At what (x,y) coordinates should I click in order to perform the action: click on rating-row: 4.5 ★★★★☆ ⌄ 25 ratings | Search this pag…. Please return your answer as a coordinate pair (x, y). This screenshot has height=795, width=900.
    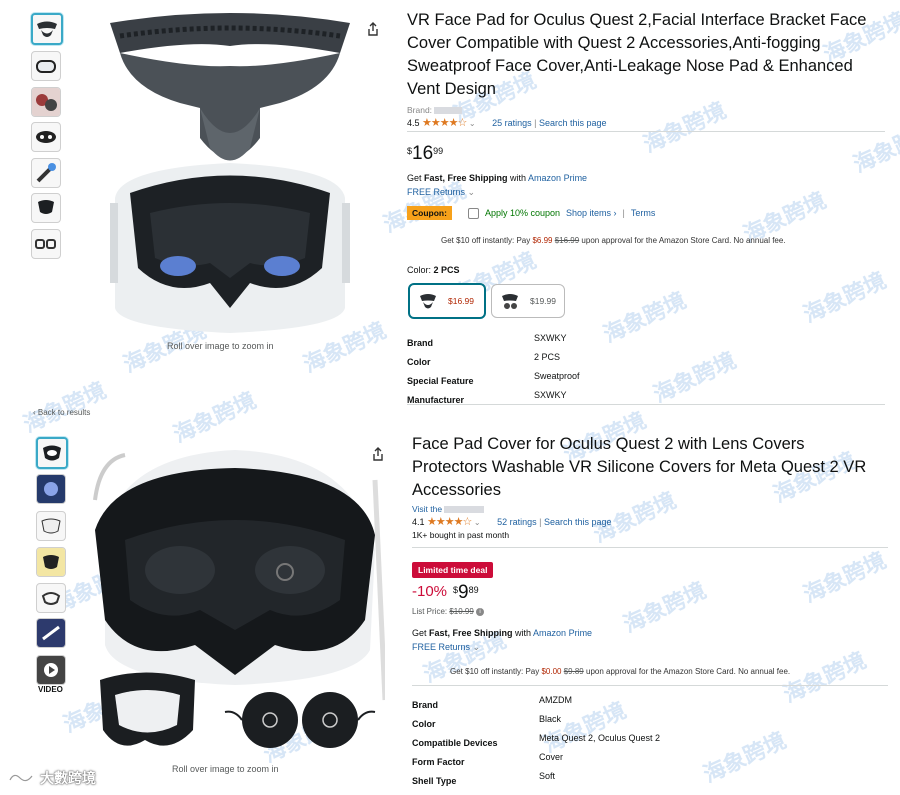
    Looking at the image, I should click on (507, 123).